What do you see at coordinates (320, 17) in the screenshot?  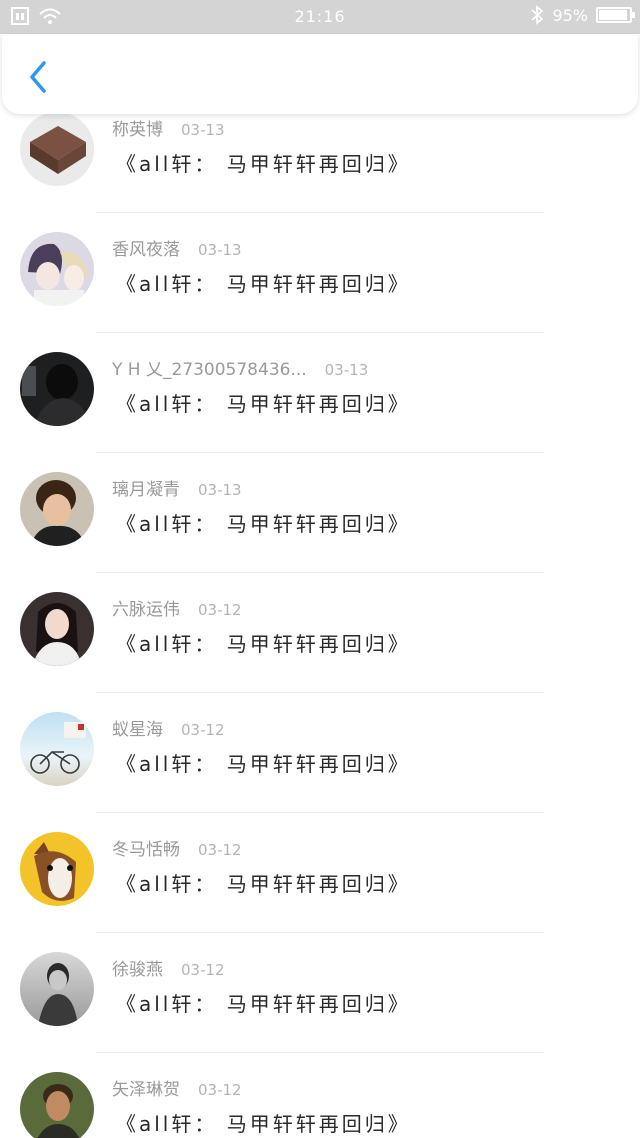 I see `status-bar: 21:16 95%` at bounding box center [320, 17].